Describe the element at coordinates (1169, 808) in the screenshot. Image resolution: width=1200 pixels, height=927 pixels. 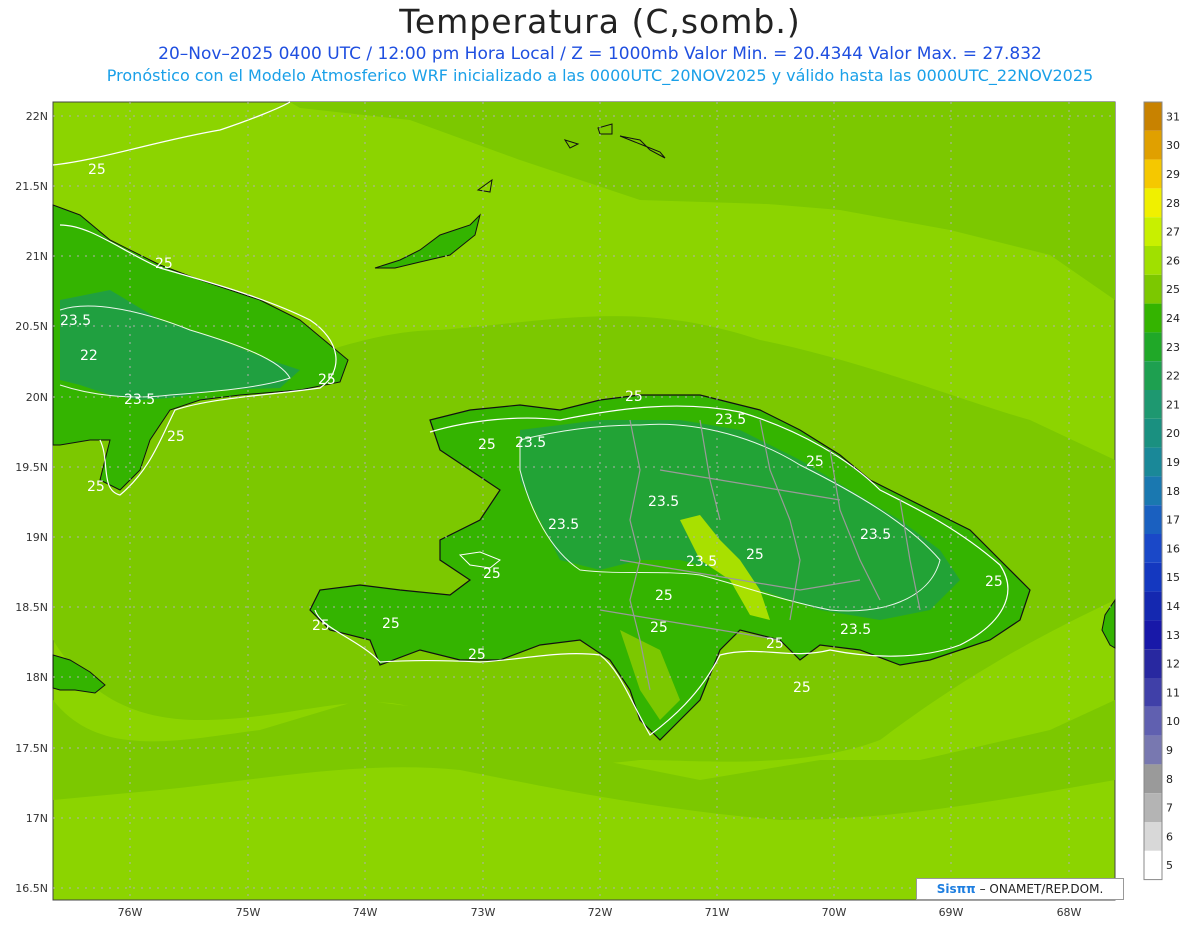
I see `colorbar-label: 7` at that location.